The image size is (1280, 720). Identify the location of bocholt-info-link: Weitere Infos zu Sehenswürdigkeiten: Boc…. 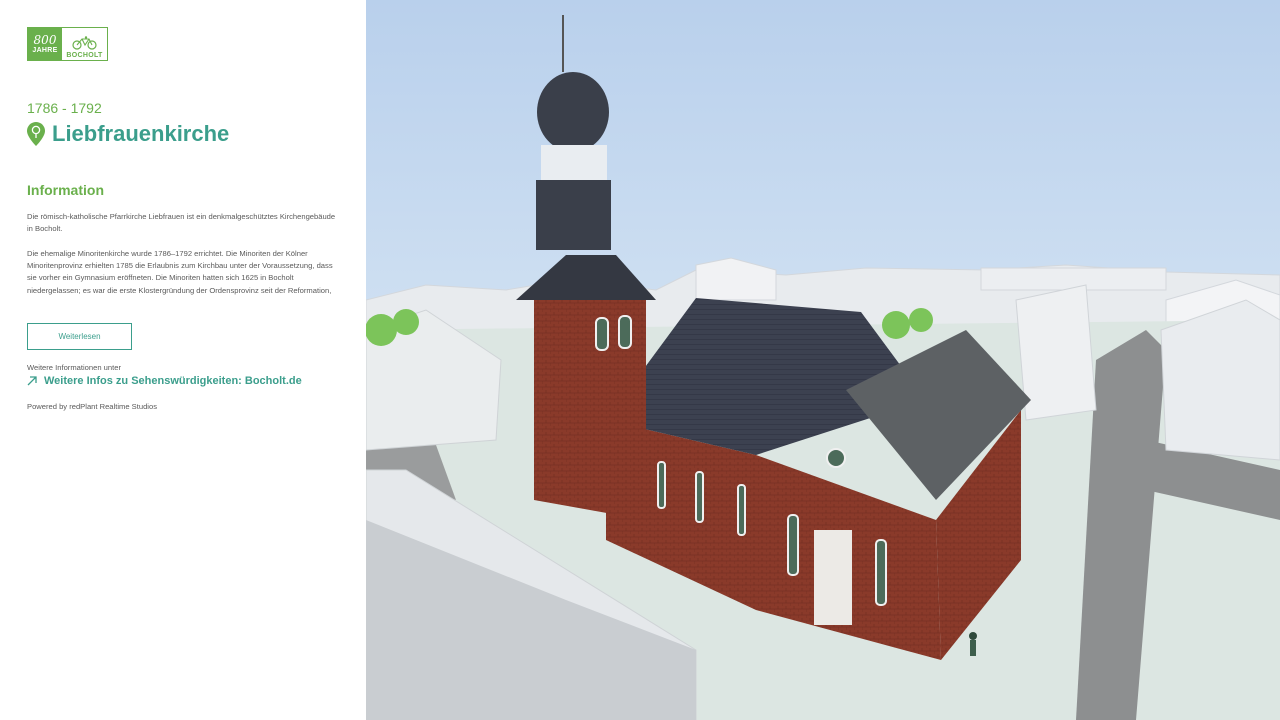
(164, 381).